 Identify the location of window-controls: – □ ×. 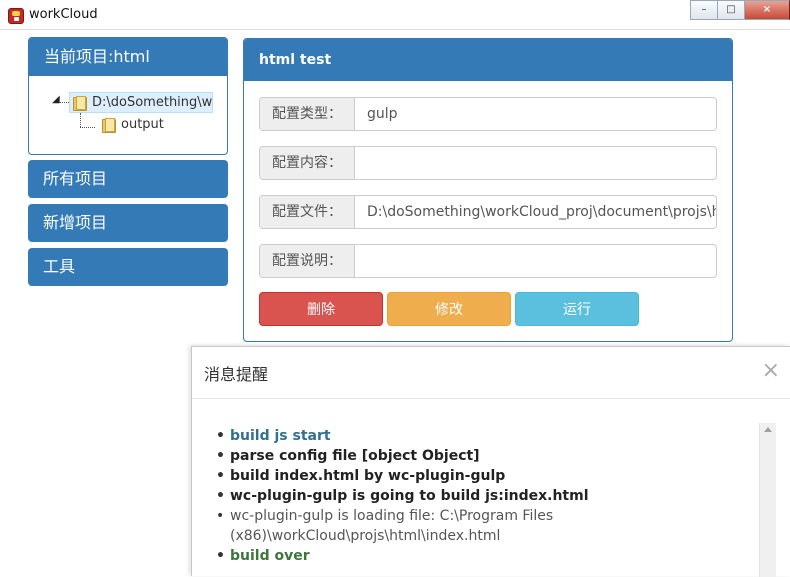
(740, 10).